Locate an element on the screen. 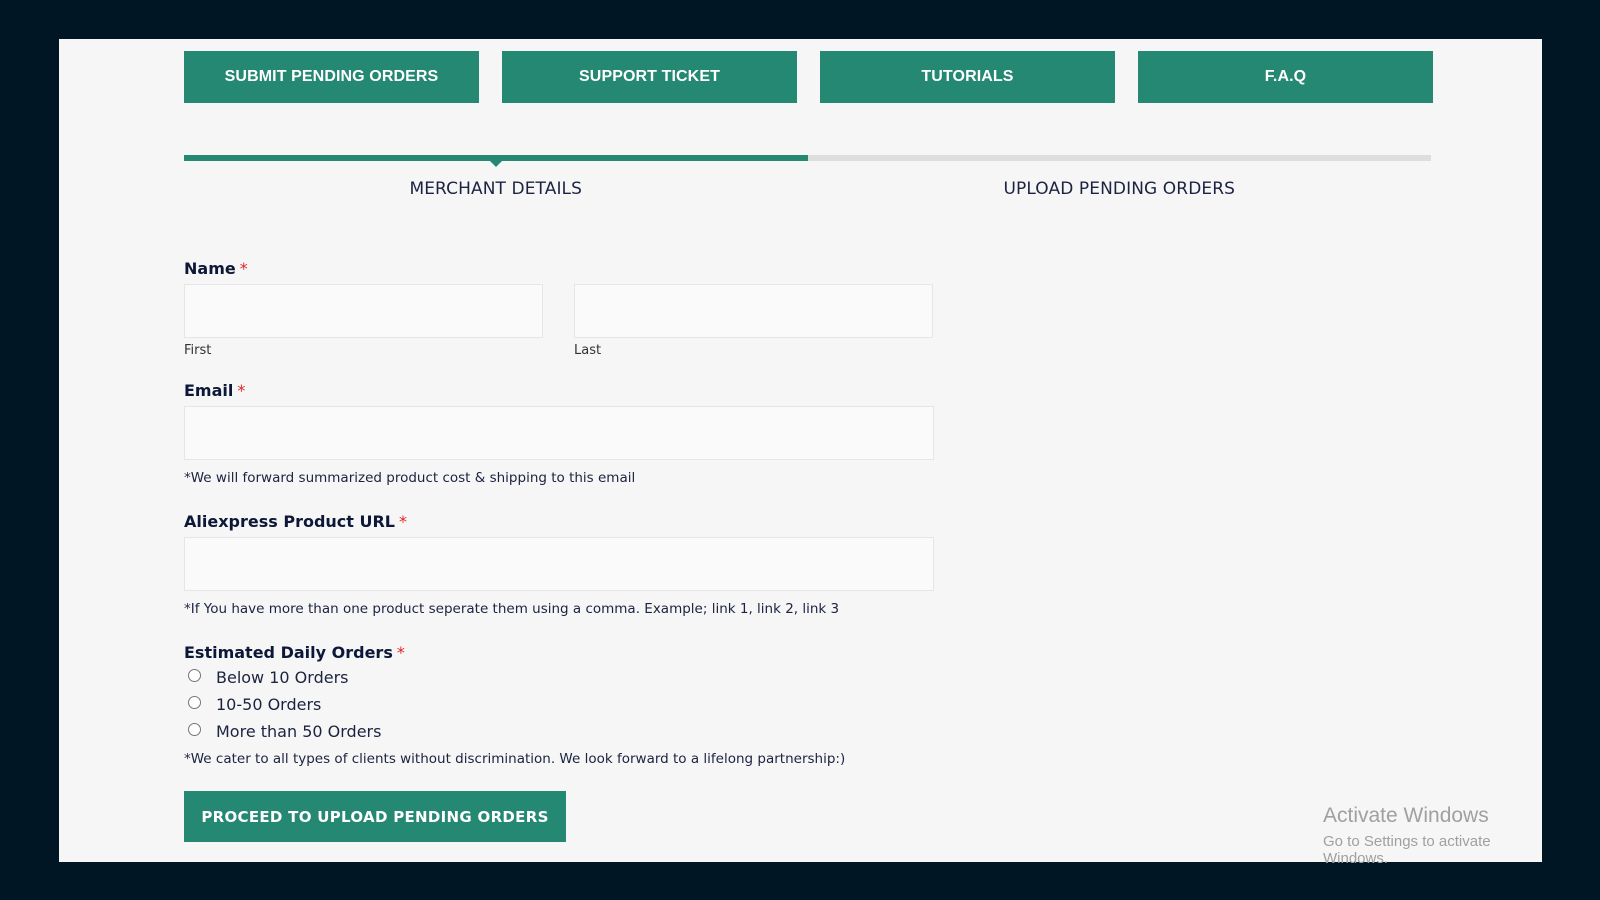 The height and width of the screenshot is (900, 1600). product-url-input is located at coordinates (559, 564).